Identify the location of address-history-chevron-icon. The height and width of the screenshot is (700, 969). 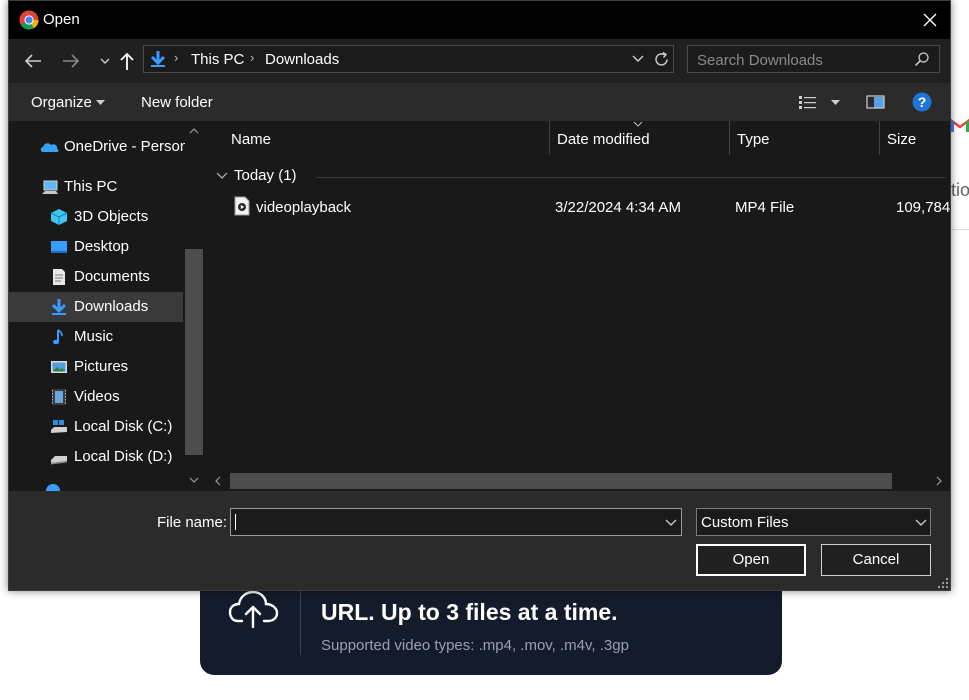
(638, 59).